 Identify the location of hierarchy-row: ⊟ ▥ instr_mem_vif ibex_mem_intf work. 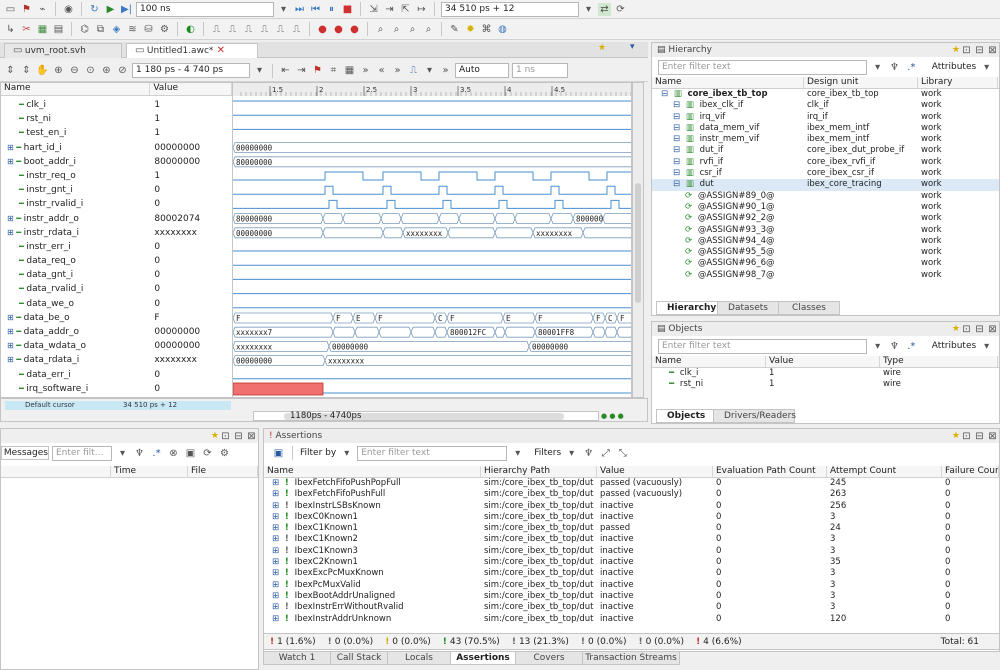
(825, 139).